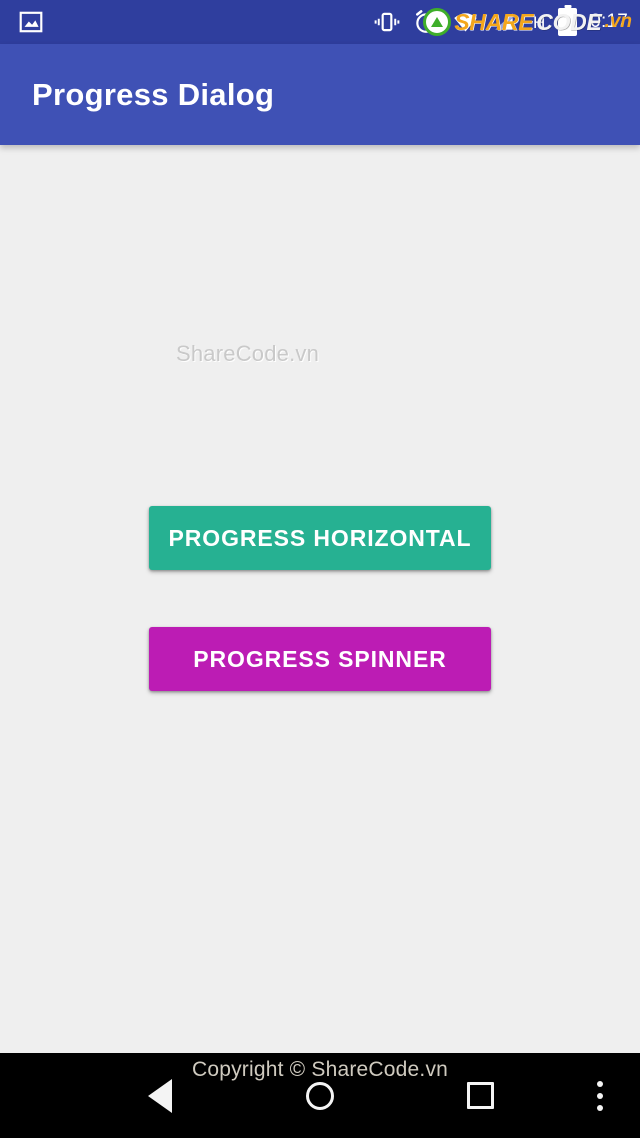 The height and width of the screenshot is (1138, 640). What do you see at coordinates (539, 22) in the screenshot?
I see `network-type-label: H` at bounding box center [539, 22].